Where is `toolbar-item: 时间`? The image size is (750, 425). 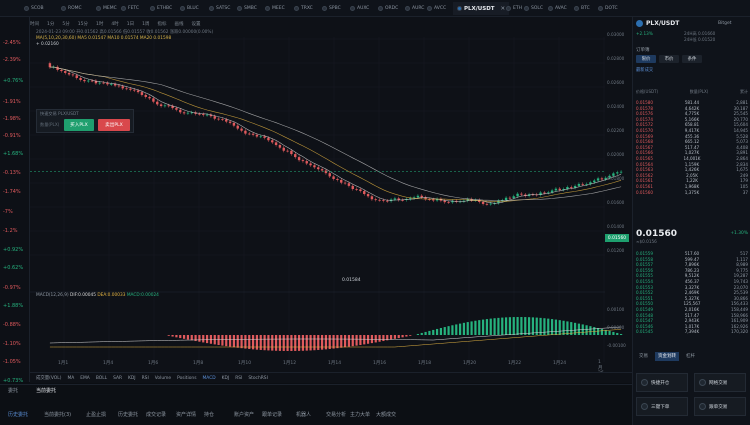
toolbar-item: 时间 is located at coordinates (34, 24).